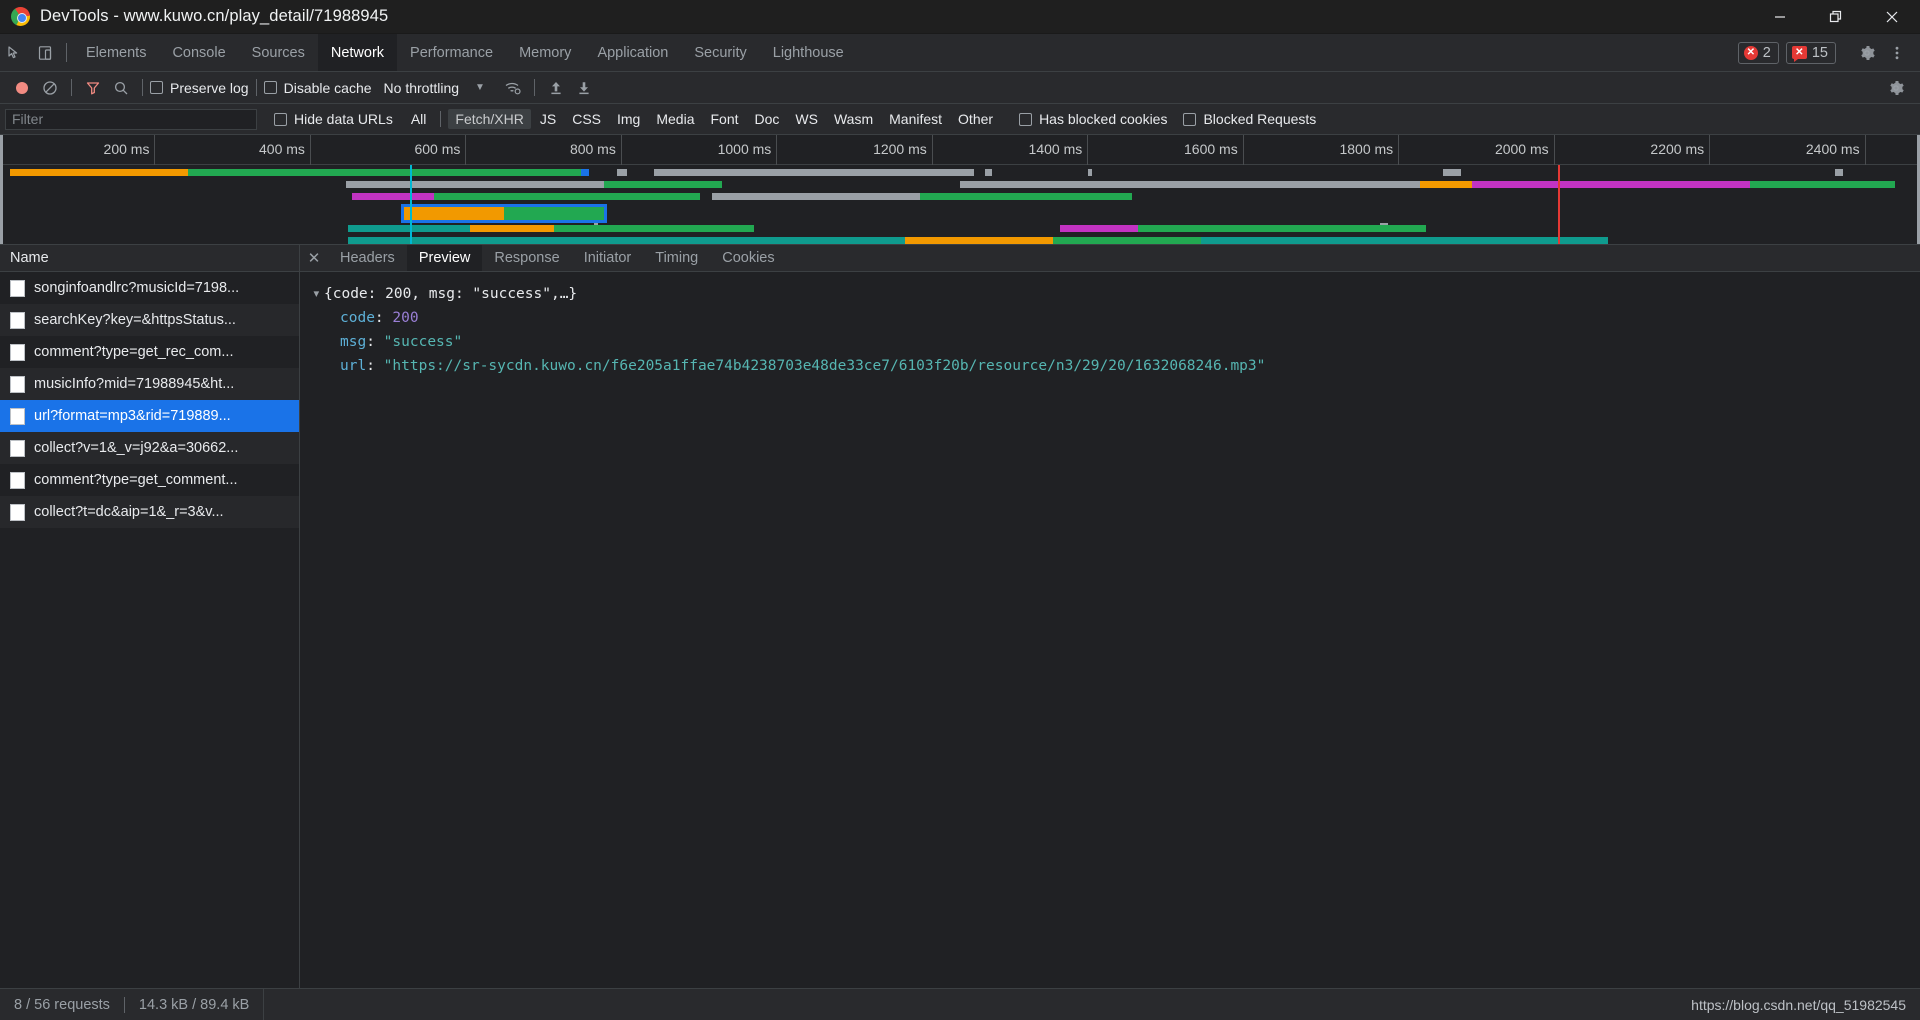 This screenshot has height=1020, width=1920. I want to click on search-icon, so click(121, 88).